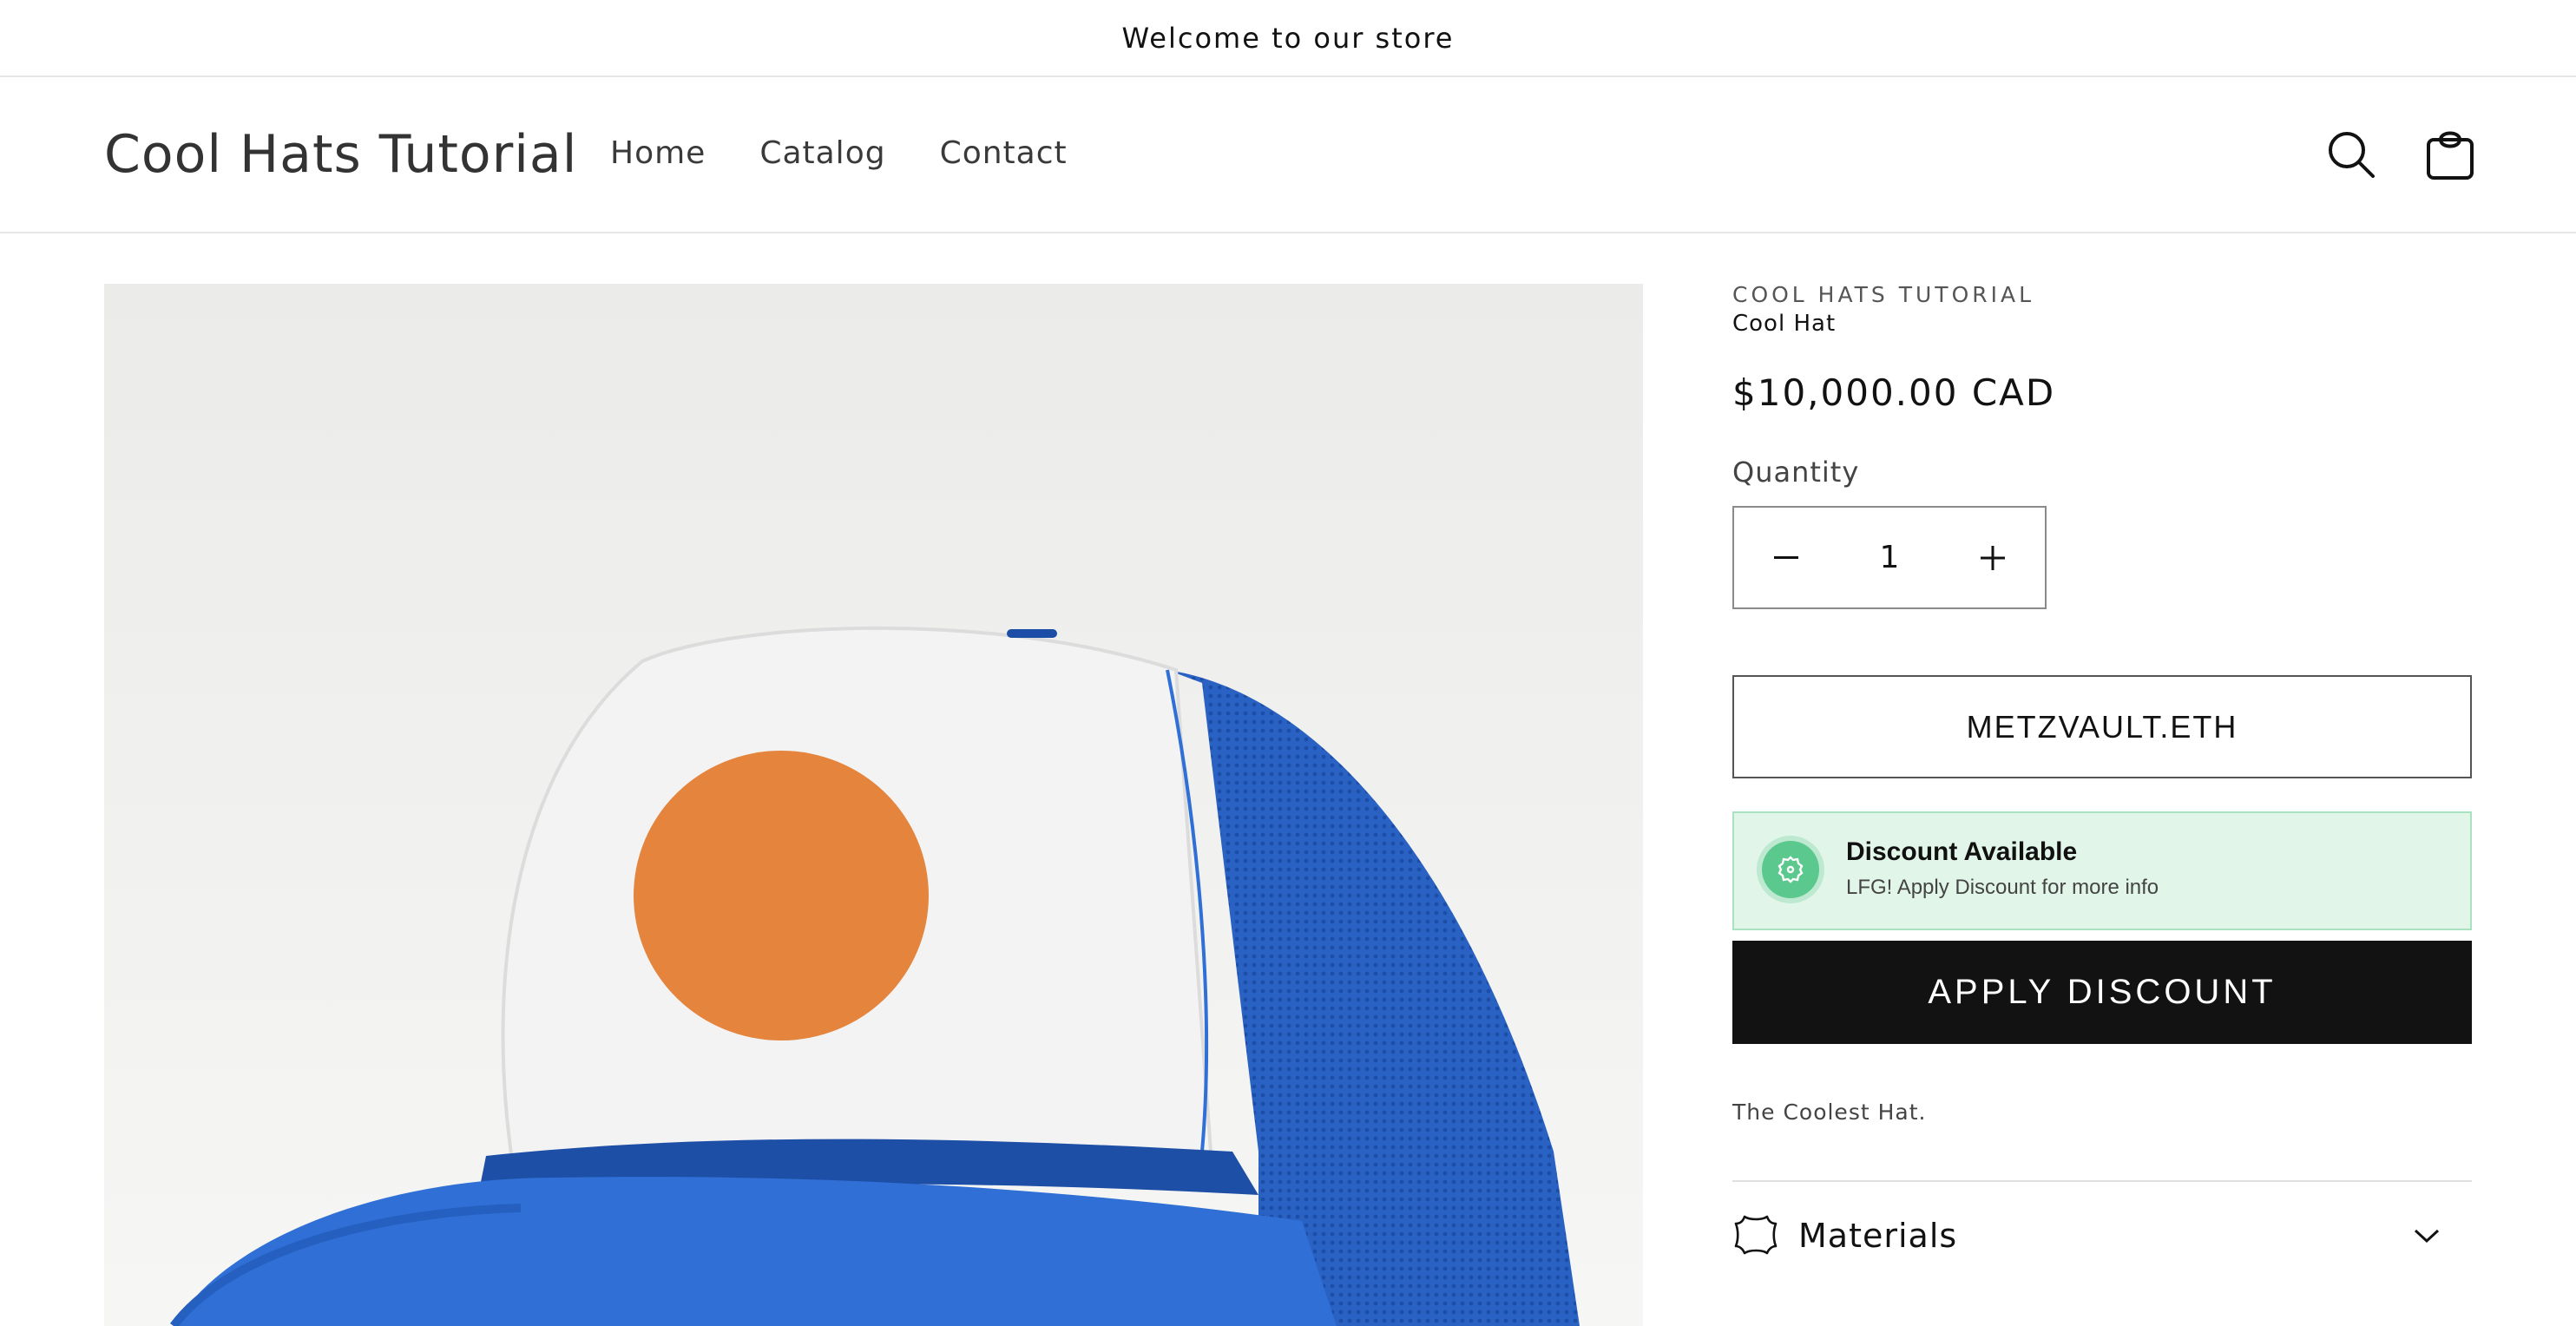 Image resolution: width=2576 pixels, height=1326 pixels. What do you see at coordinates (2102, 1236) in the screenshot?
I see `materials-accordion: Materials` at bounding box center [2102, 1236].